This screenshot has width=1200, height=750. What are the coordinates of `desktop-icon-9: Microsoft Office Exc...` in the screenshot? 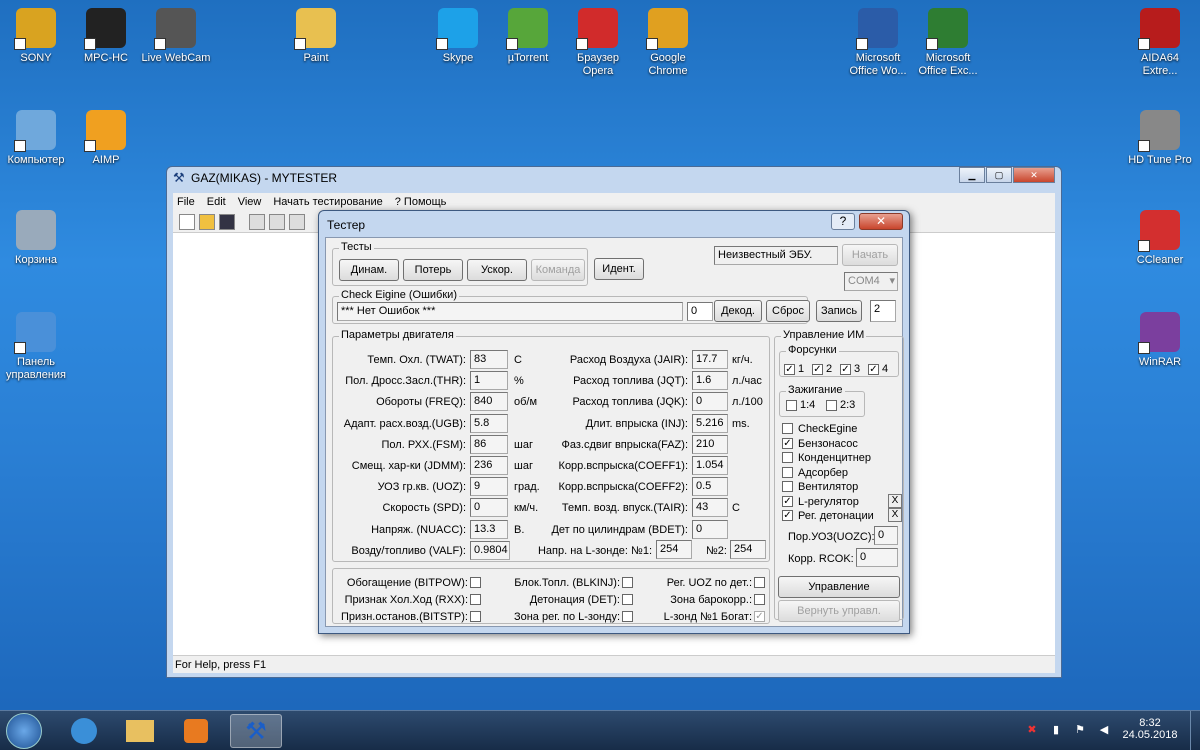 It's located at (948, 43).